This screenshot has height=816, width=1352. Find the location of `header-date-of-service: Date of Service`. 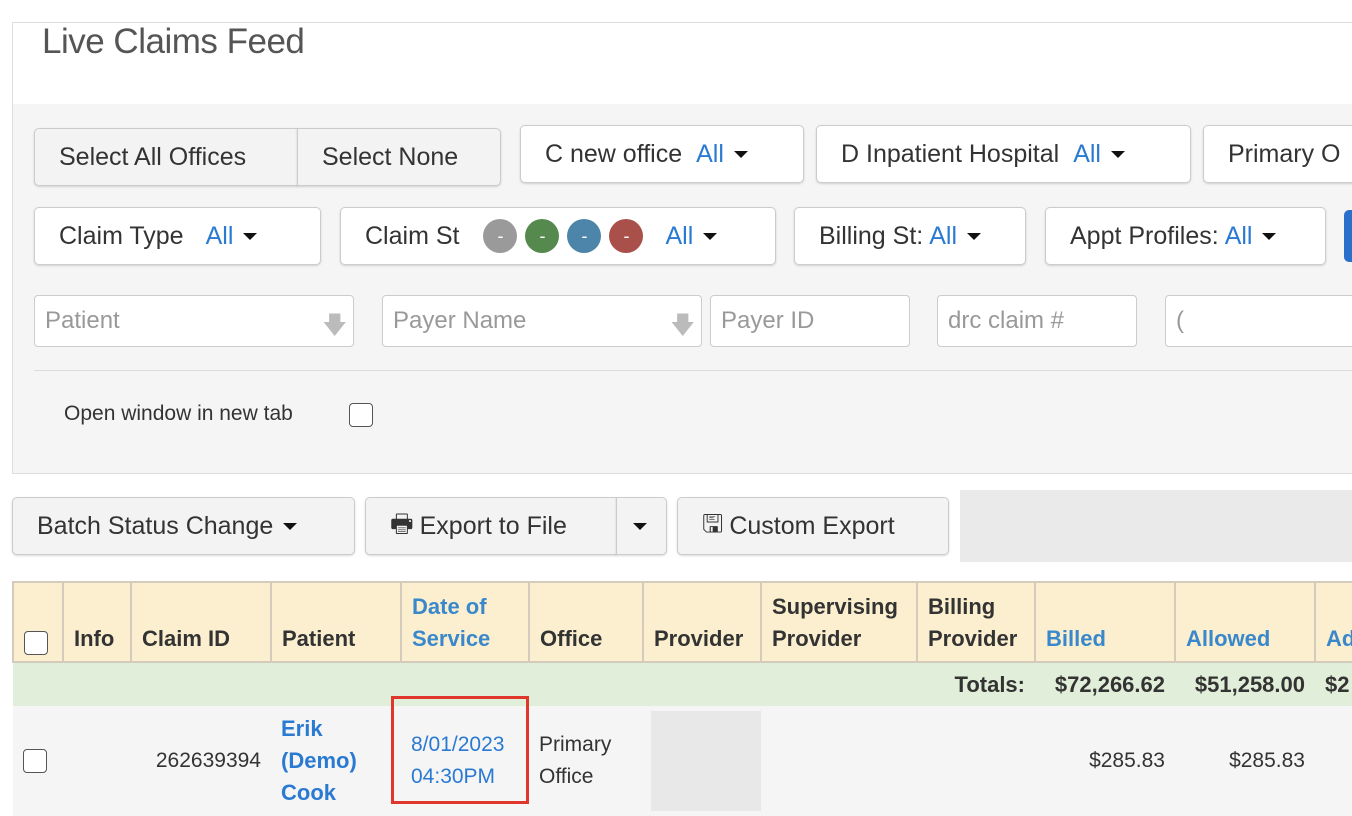

header-date-of-service: Date of Service is located at coordinates (465, 622).